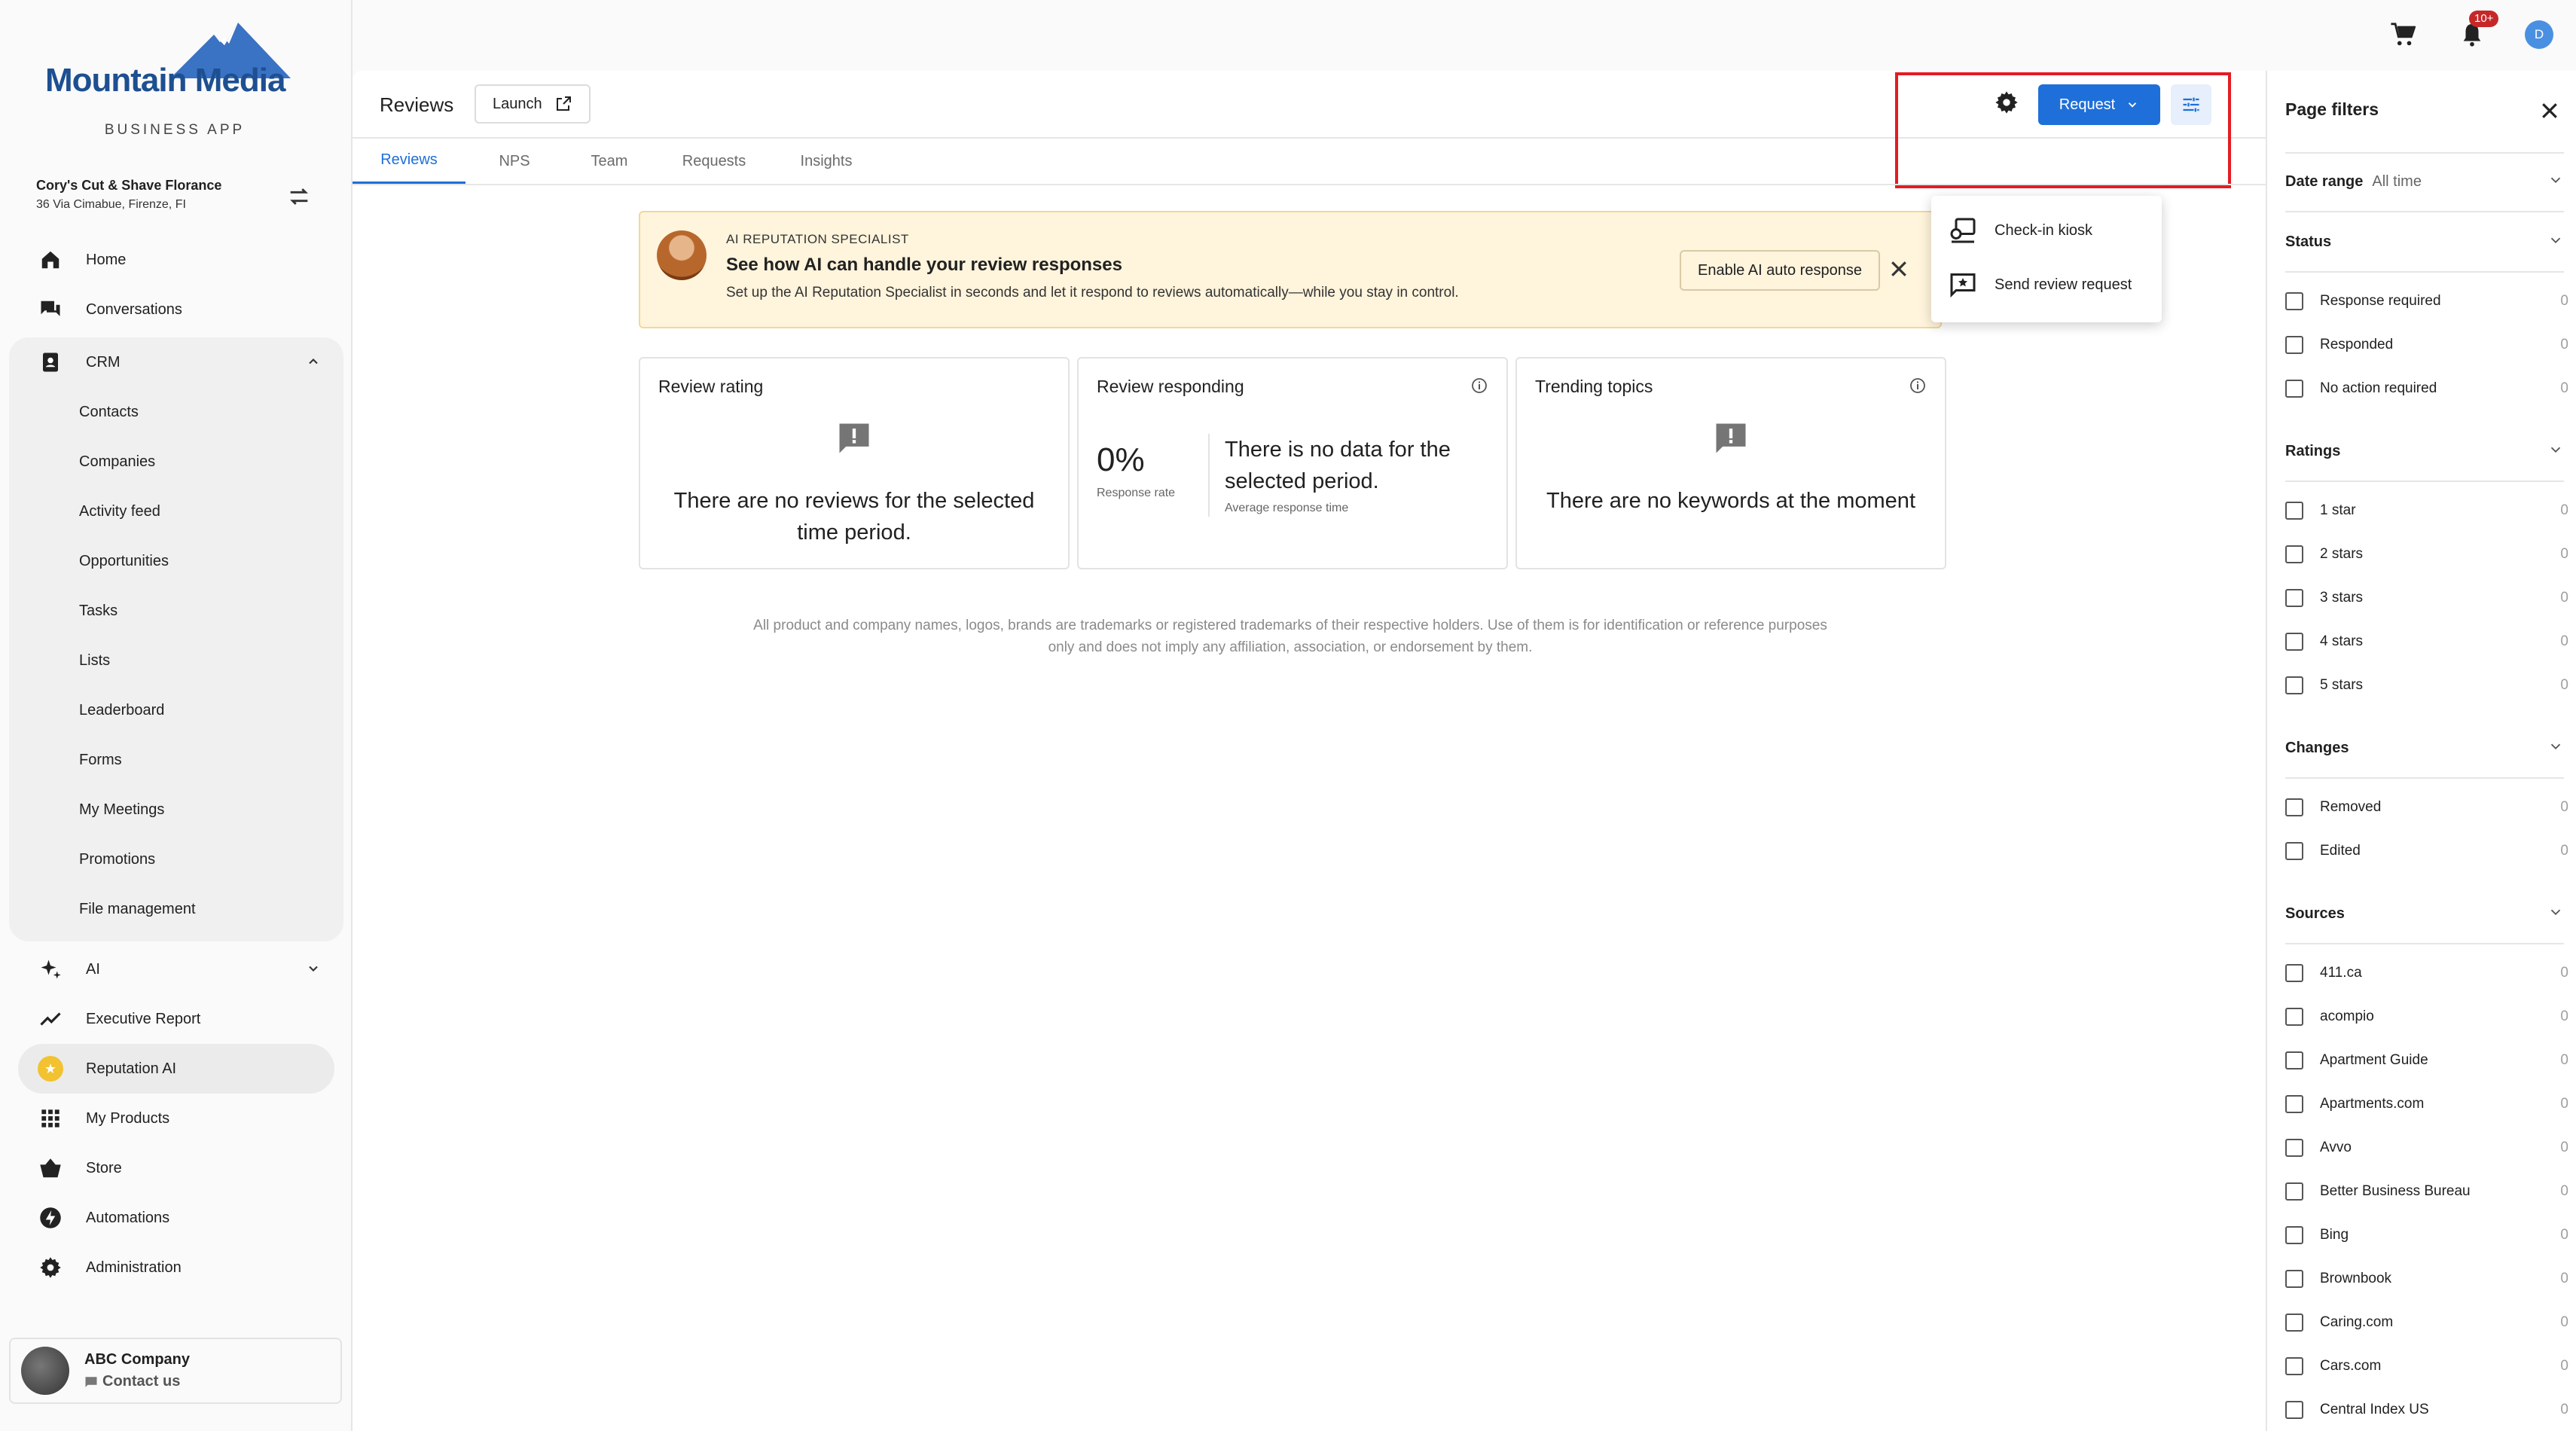 This screenshot has width=2576, height=1431. What do you see at coordinates (176, 1118) in the screenshot?
I see `sidebar-item-my-products: My Products` at bounding box center [176, 1118].